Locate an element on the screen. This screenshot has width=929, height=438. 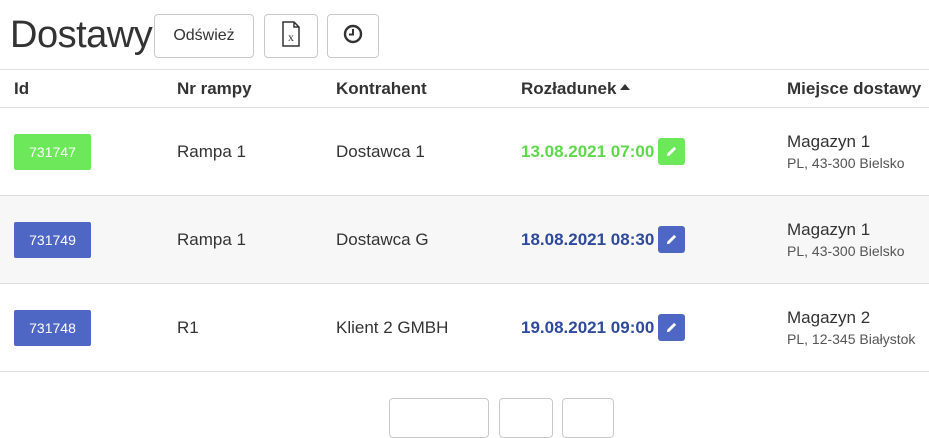
unloading-date: 18.08.2021 08:30 is located at coordinates (588, 239).